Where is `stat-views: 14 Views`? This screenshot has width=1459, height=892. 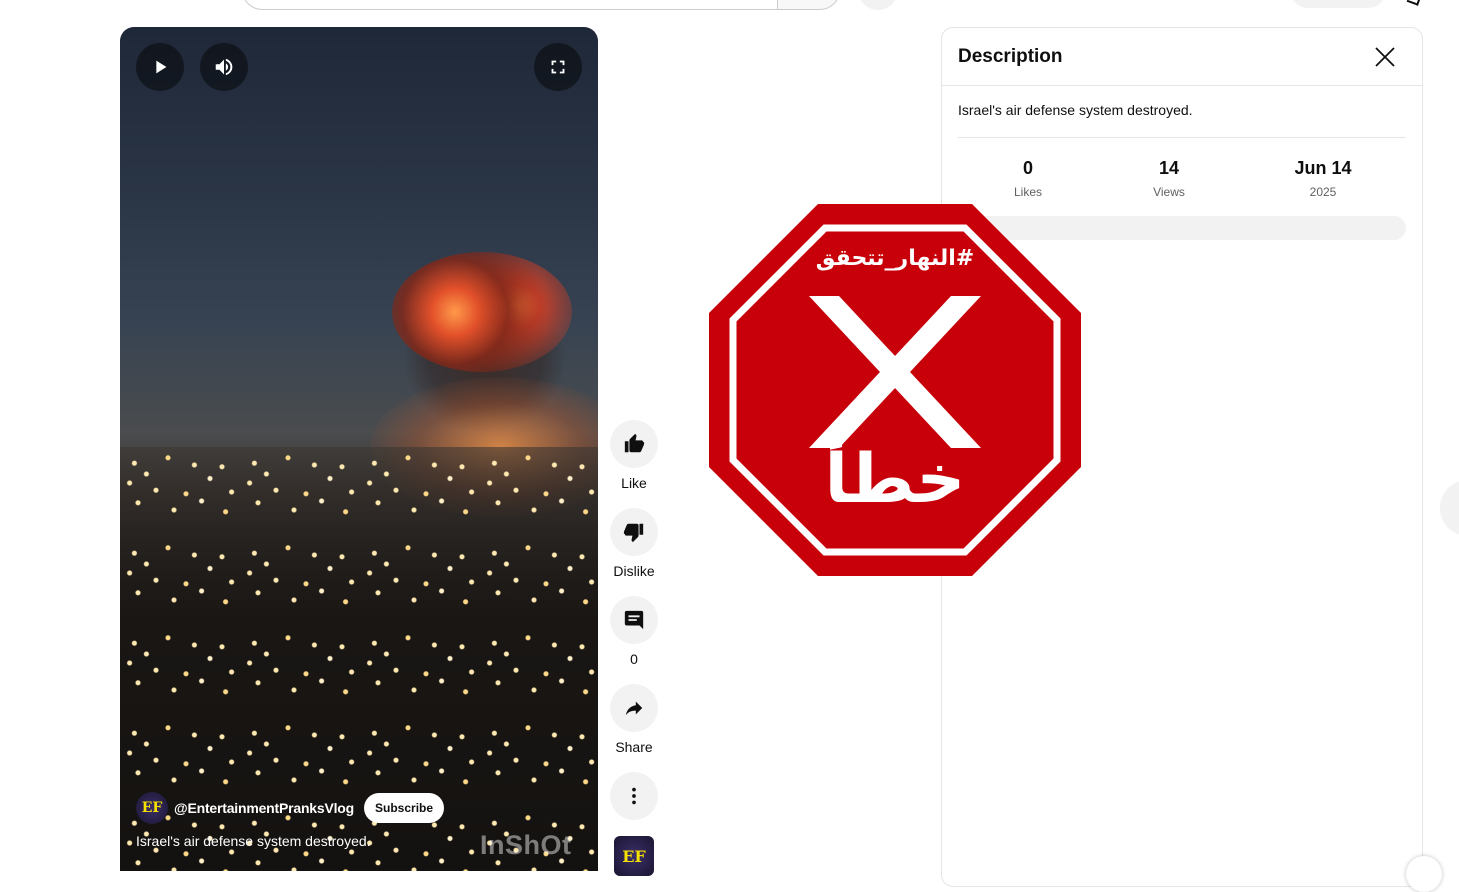
stat-views: 14 Views is located at coordinates (1169, 178).